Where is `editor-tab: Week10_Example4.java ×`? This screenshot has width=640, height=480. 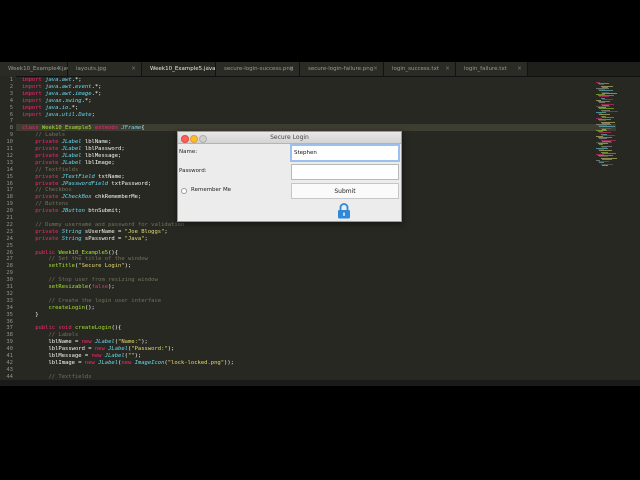
editor-tab: Week10_Example4.java × is located at coordinates (36, 69).